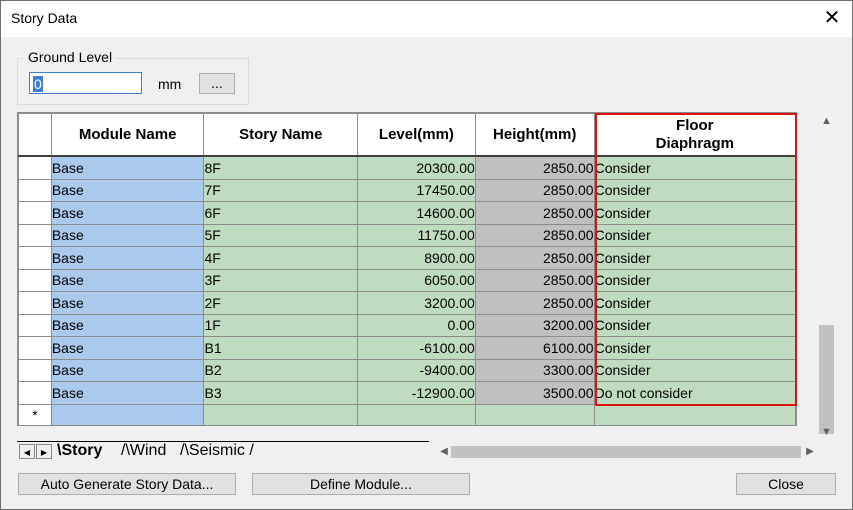 The height and width of the screenshot is (510, 853). I want to click on tab-seismic: /\Seismic /, so click(217, 451).